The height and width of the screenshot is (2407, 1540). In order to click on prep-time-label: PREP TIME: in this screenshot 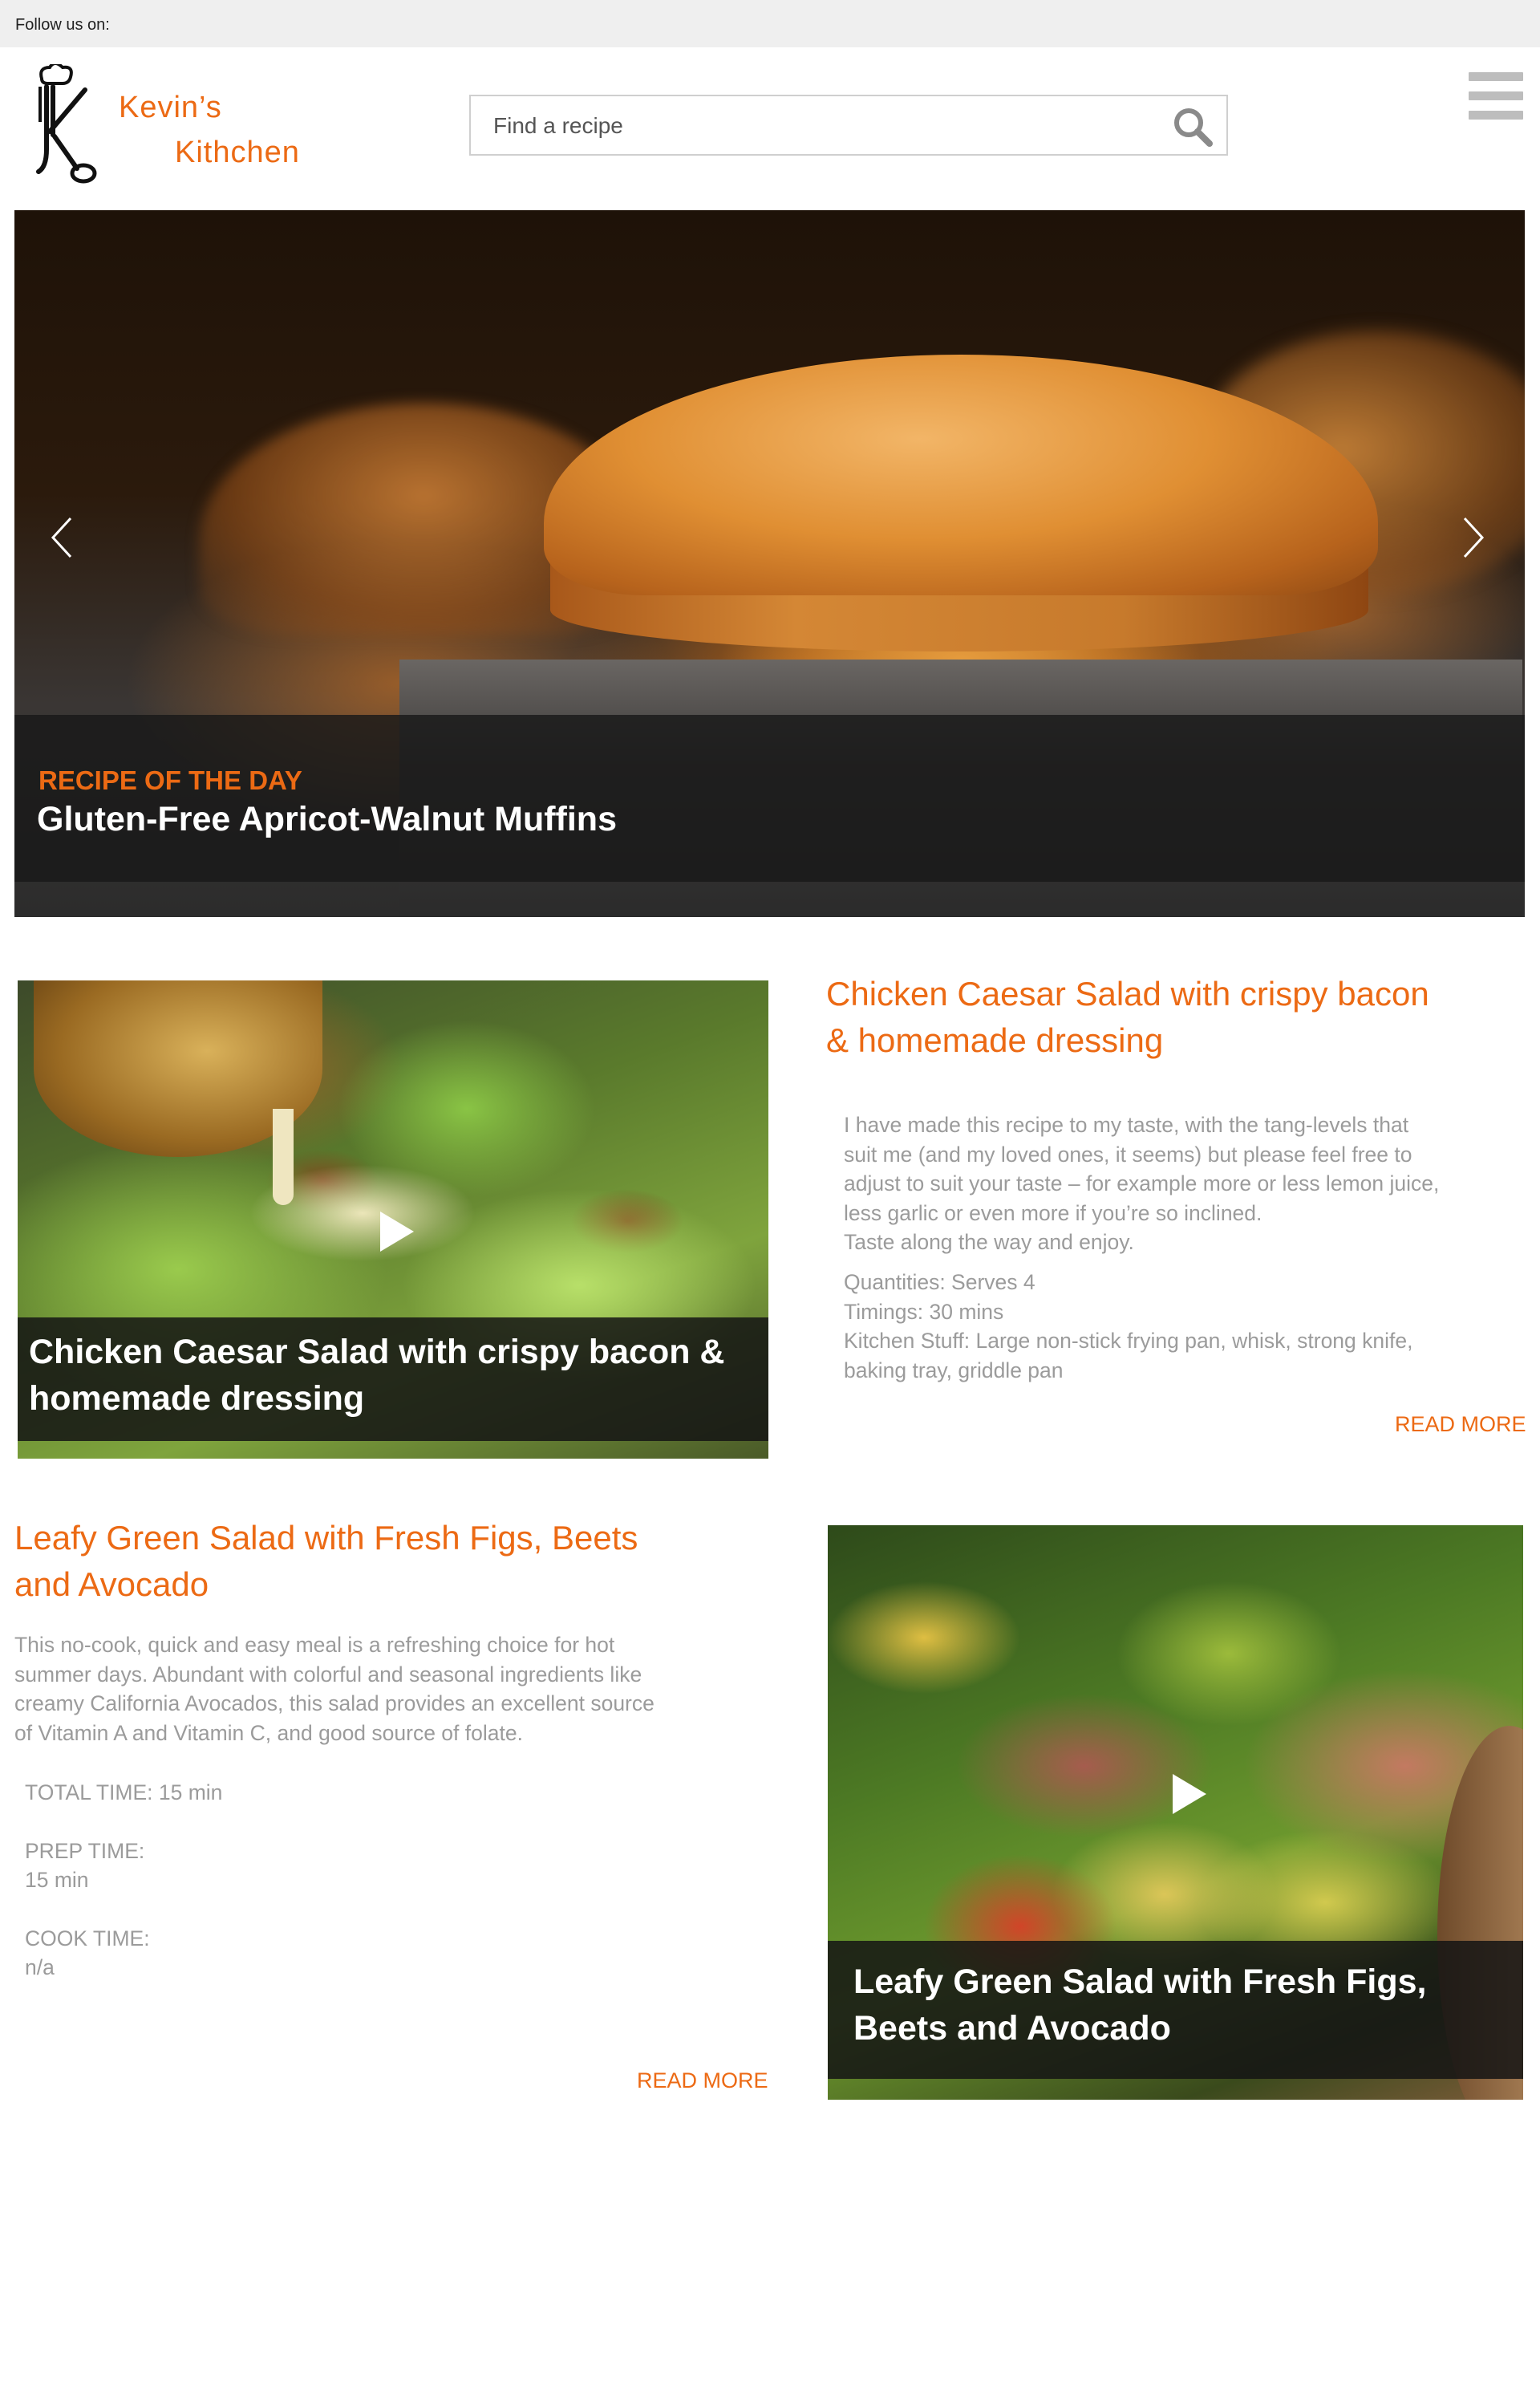, I will do `click(85, 1851)`.